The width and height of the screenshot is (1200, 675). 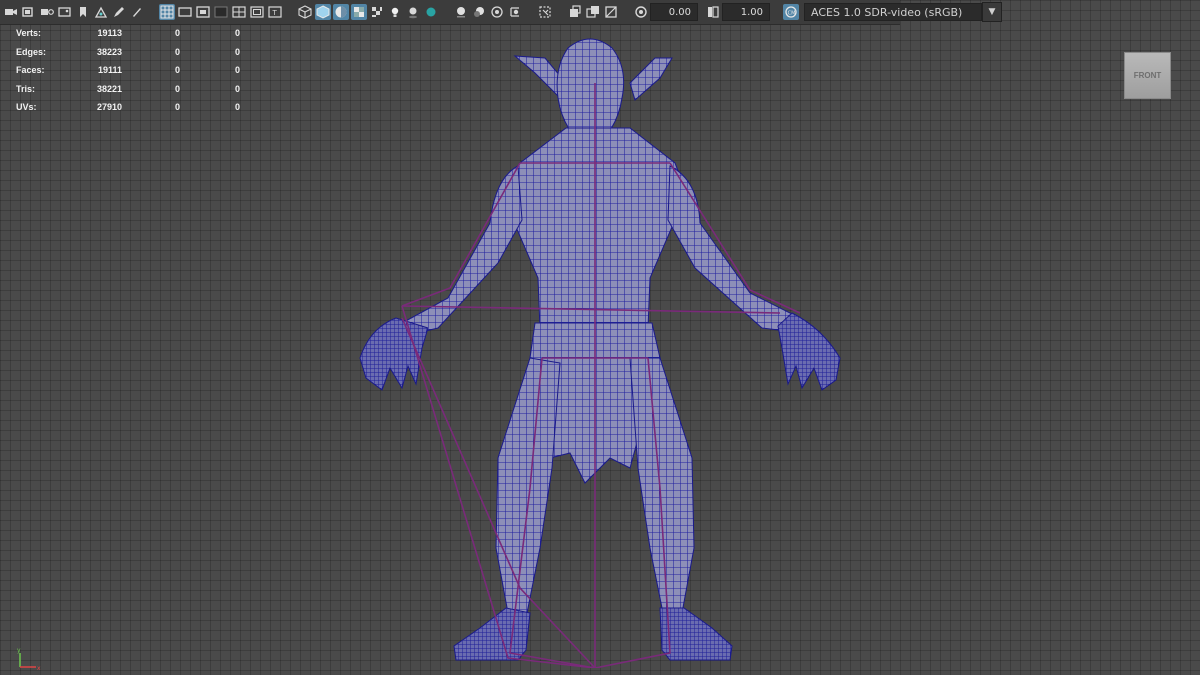 What do you see at coordinates (11, 12) in the screenshot?
I see `camera-icon` at bounding box center [11, 12].